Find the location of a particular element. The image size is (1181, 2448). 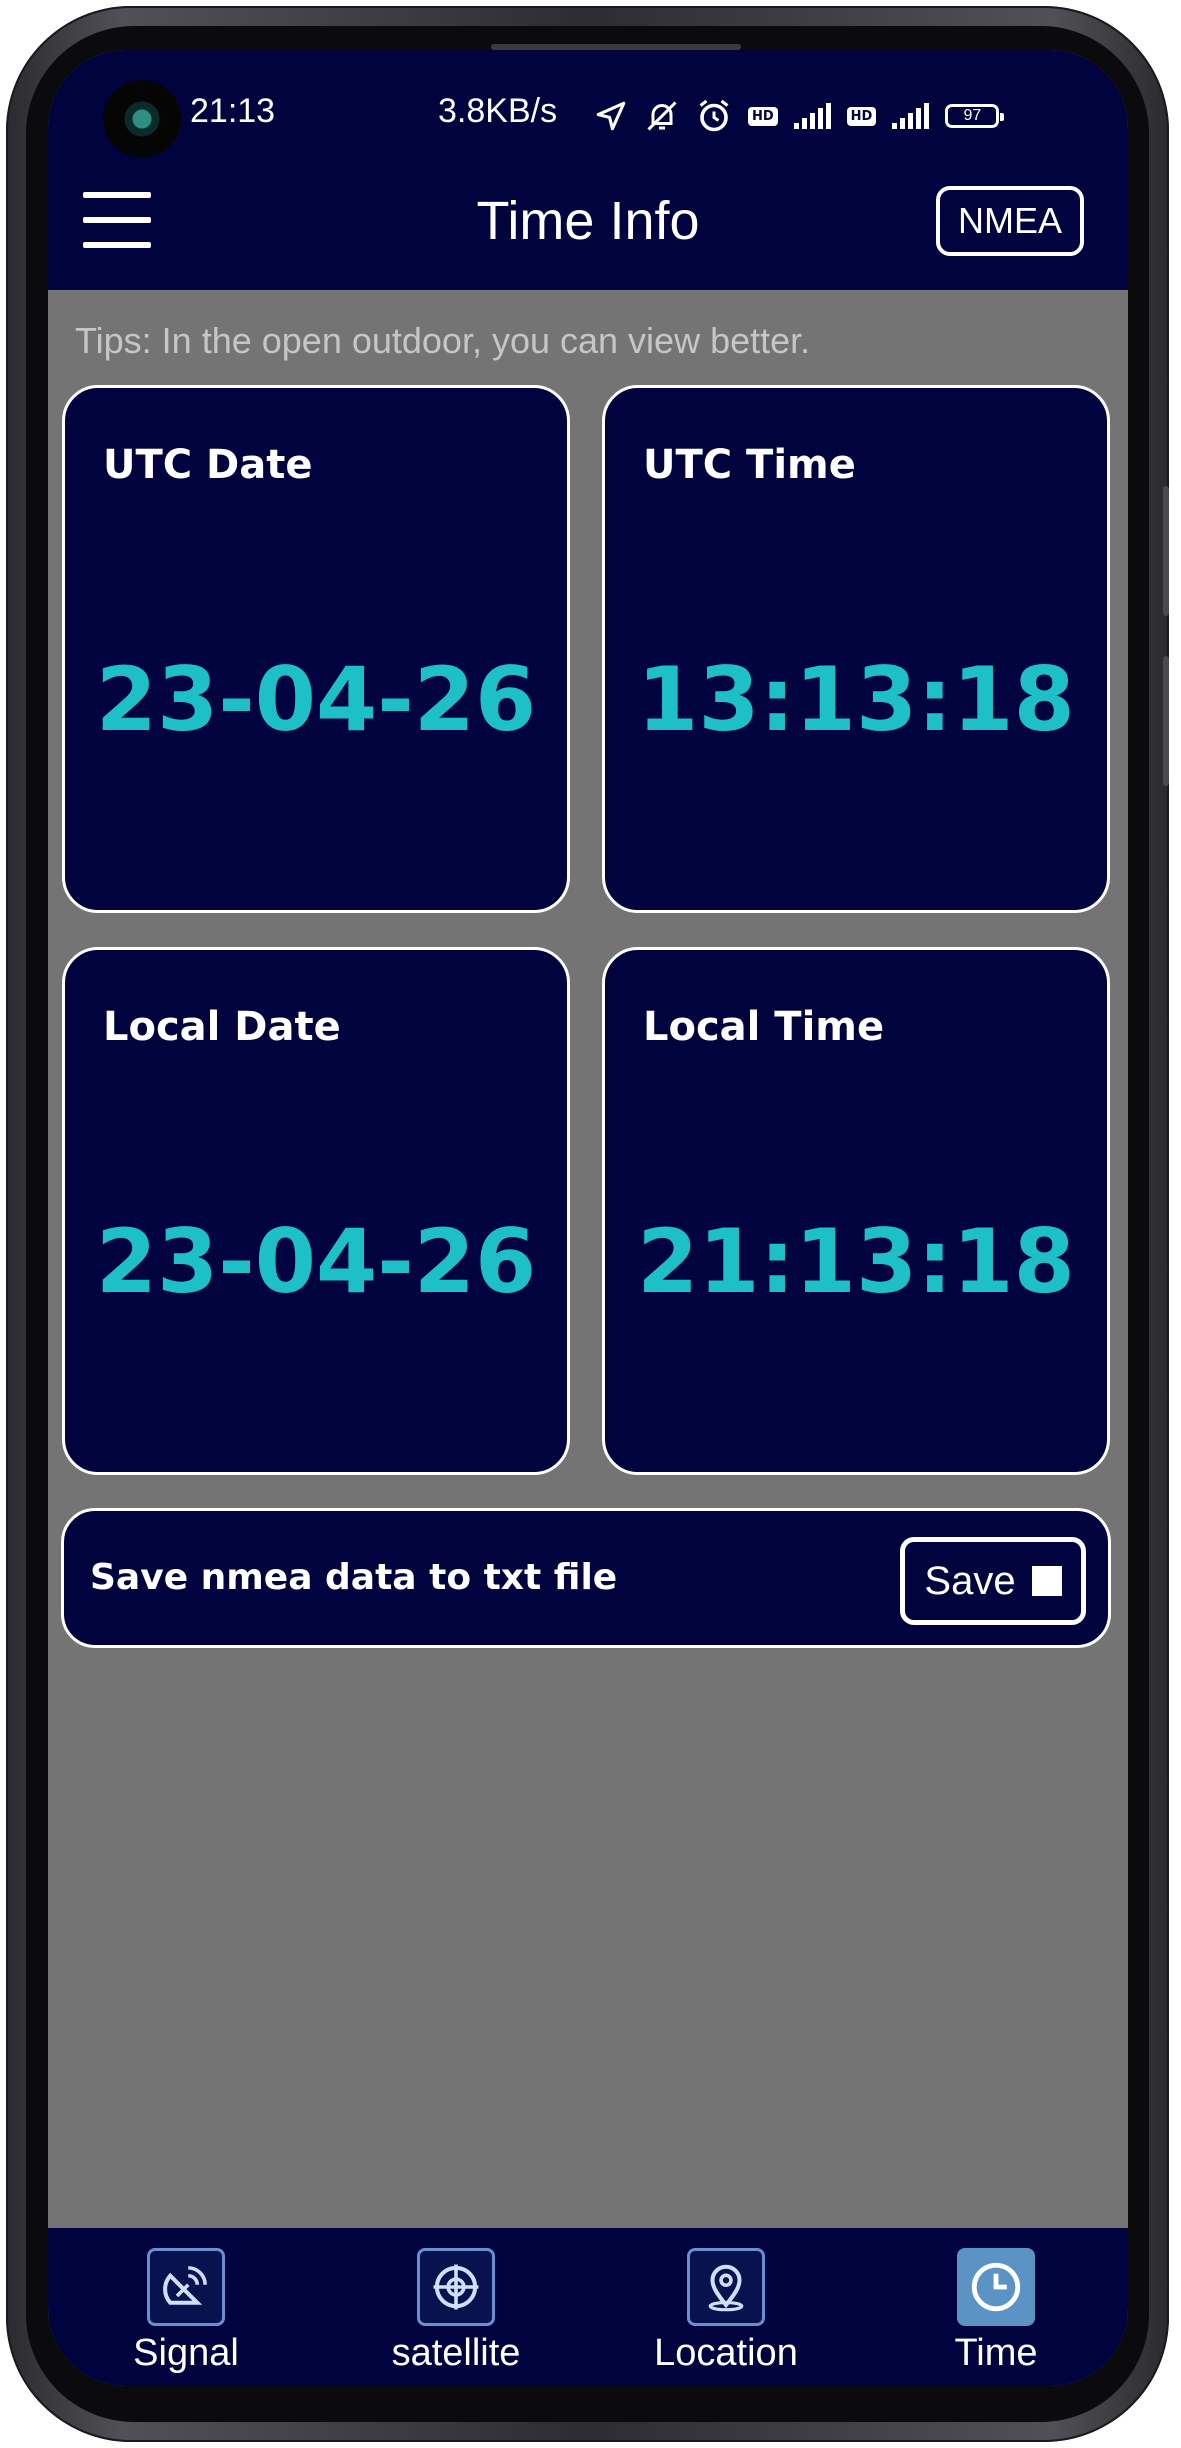

nav-satellite: satellite is located at coordinates (456, 2311).